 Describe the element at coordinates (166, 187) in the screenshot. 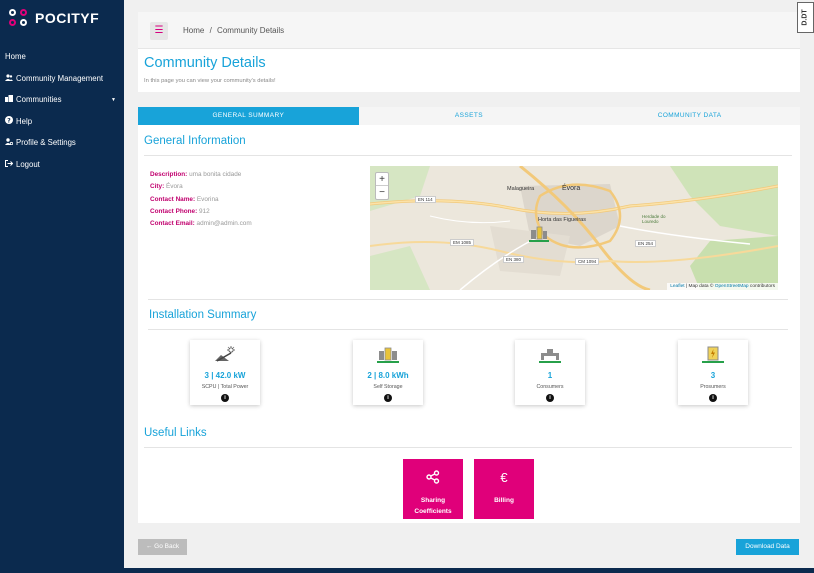

I see `info-row-city: City: Évora` at that location.